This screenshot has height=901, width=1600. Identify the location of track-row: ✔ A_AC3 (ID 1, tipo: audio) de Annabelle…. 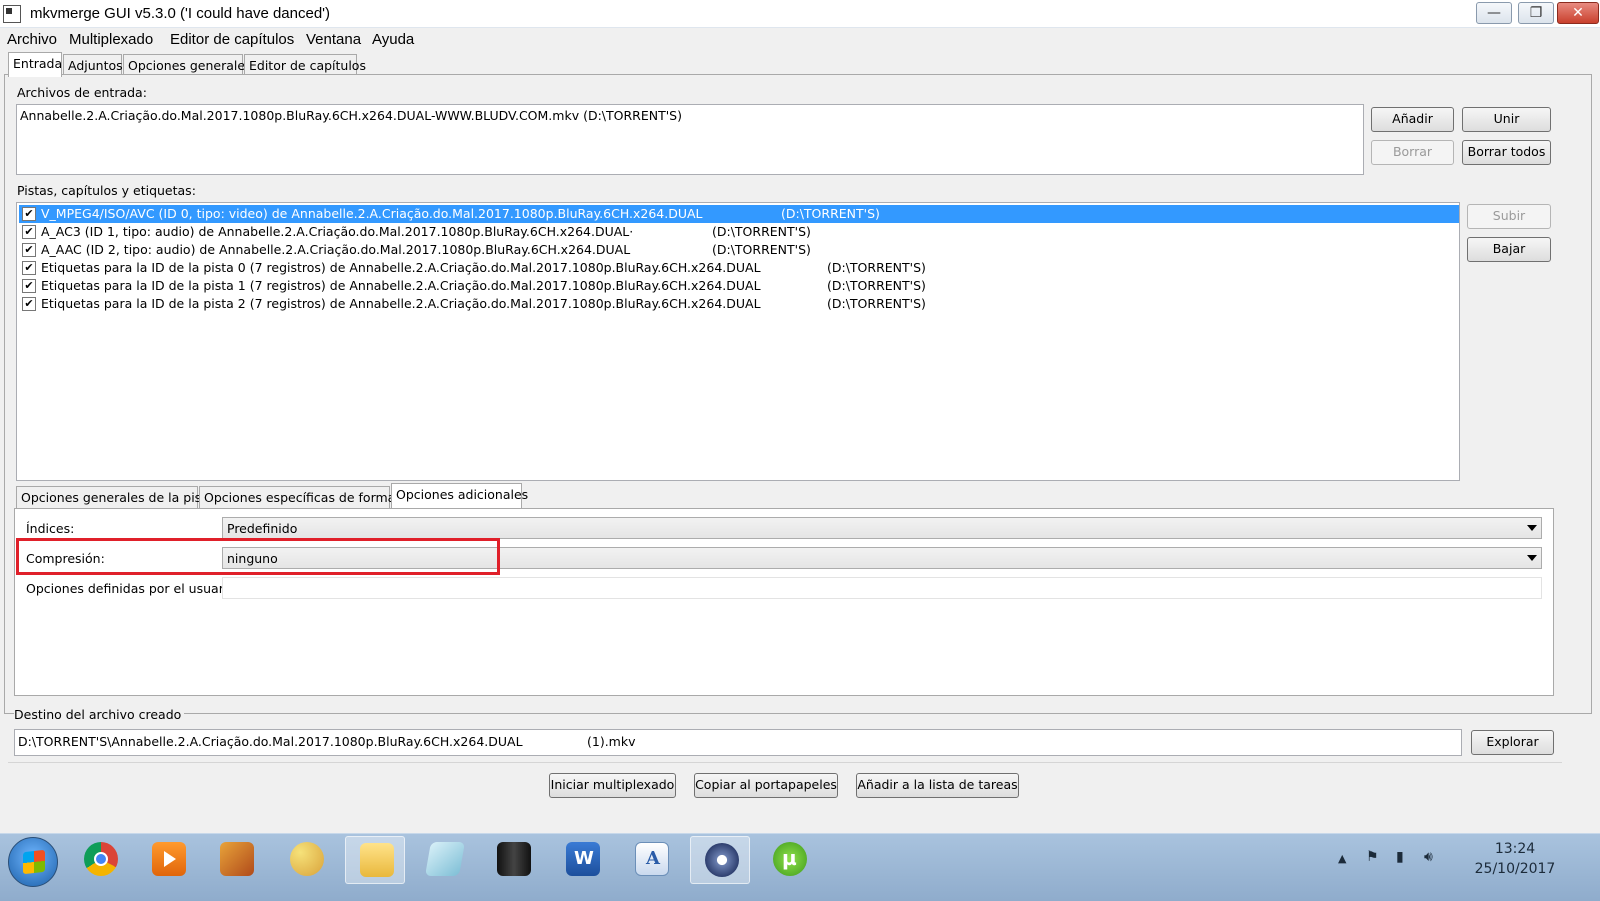
(739, 232).